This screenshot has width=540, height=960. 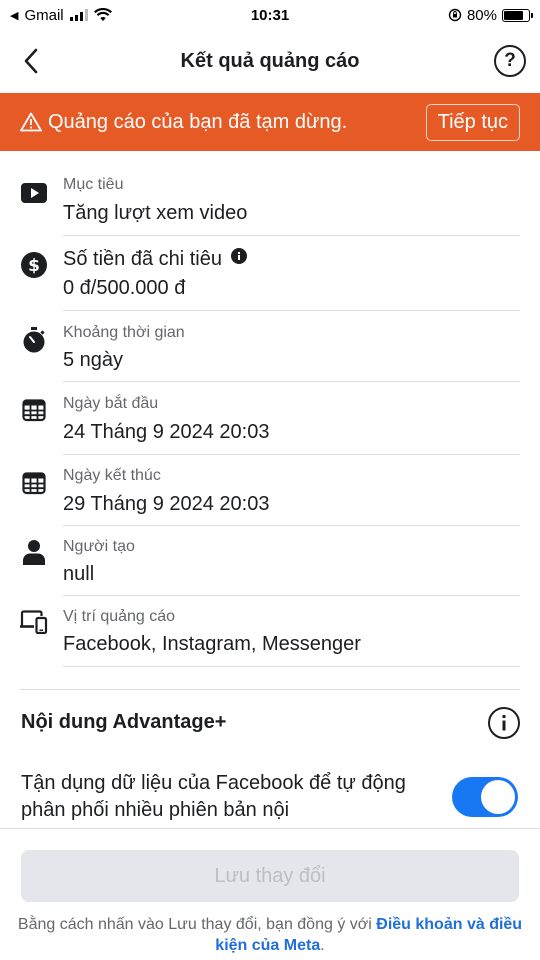 What do you see at coordinates (472, 122) in the screenshot?
I see `resume-button: Tiếp tục` at bounding box center [472, 122].